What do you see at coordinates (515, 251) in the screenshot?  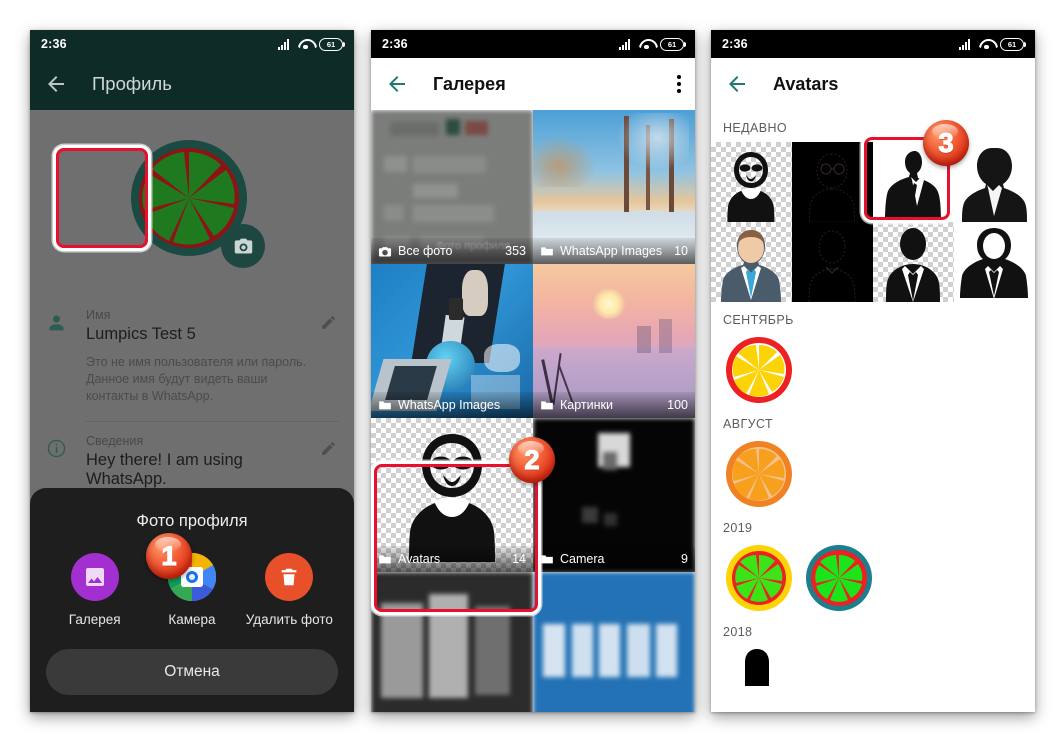 I see `album-count: 353` at bounding box center [515, 251].